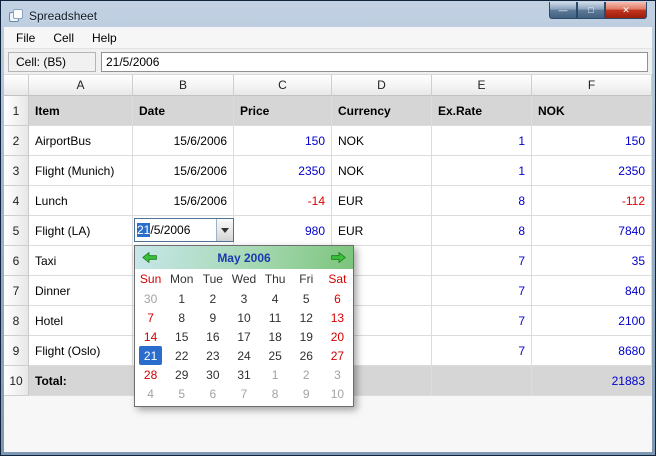  What do you see at coordinates (181, 336) in the screenshot?
I see `calendar-day: 15` at bounding box center [181, 336].